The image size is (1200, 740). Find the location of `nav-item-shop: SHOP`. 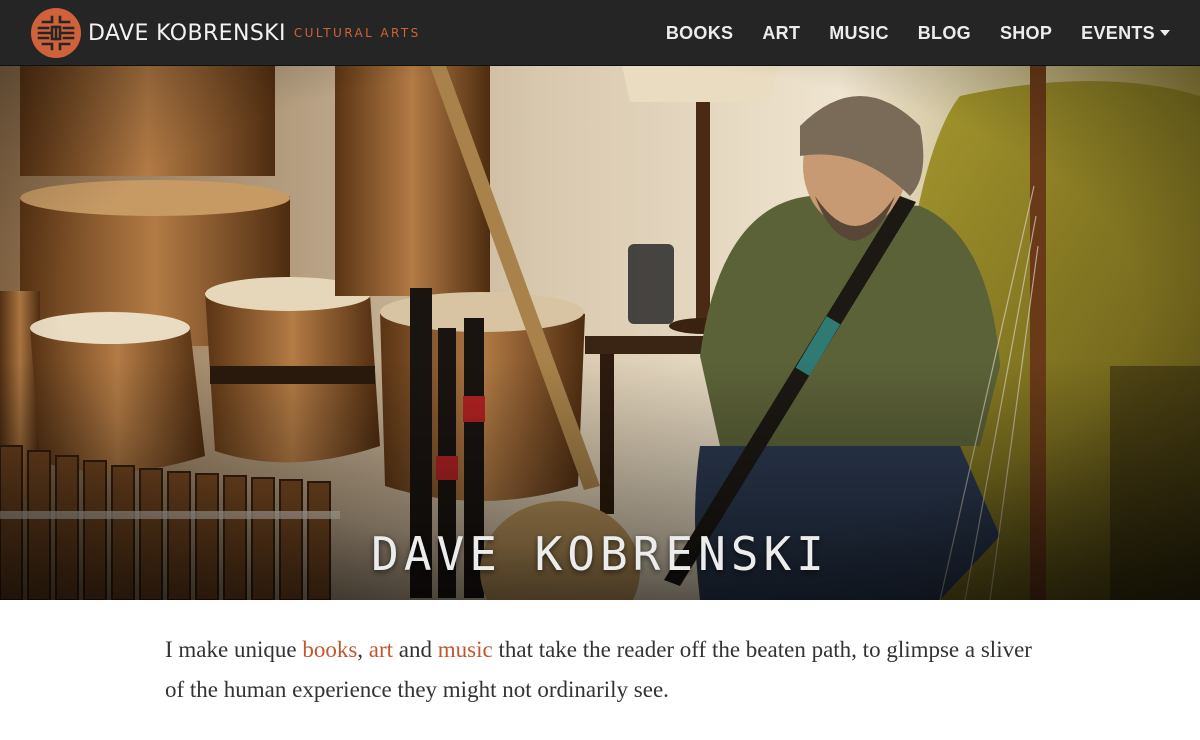

nav-item-shop: SHOP is located at coordinates (1026, 33).